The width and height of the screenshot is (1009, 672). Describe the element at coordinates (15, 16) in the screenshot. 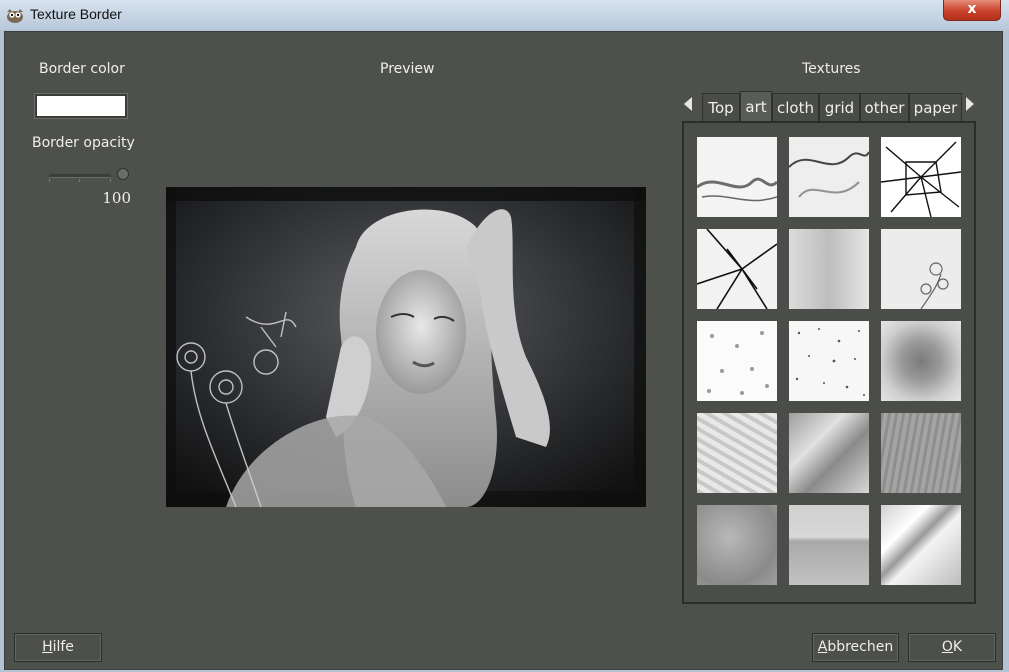

I see `gimp-icon` at that location.